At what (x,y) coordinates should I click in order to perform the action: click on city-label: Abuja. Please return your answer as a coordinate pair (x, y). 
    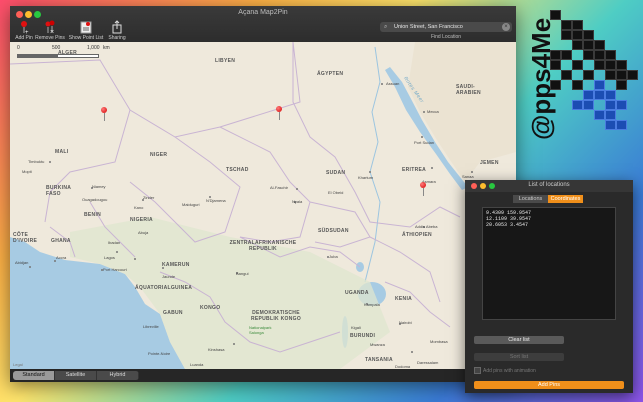
    Looking at the image, I should click on (143, 232).